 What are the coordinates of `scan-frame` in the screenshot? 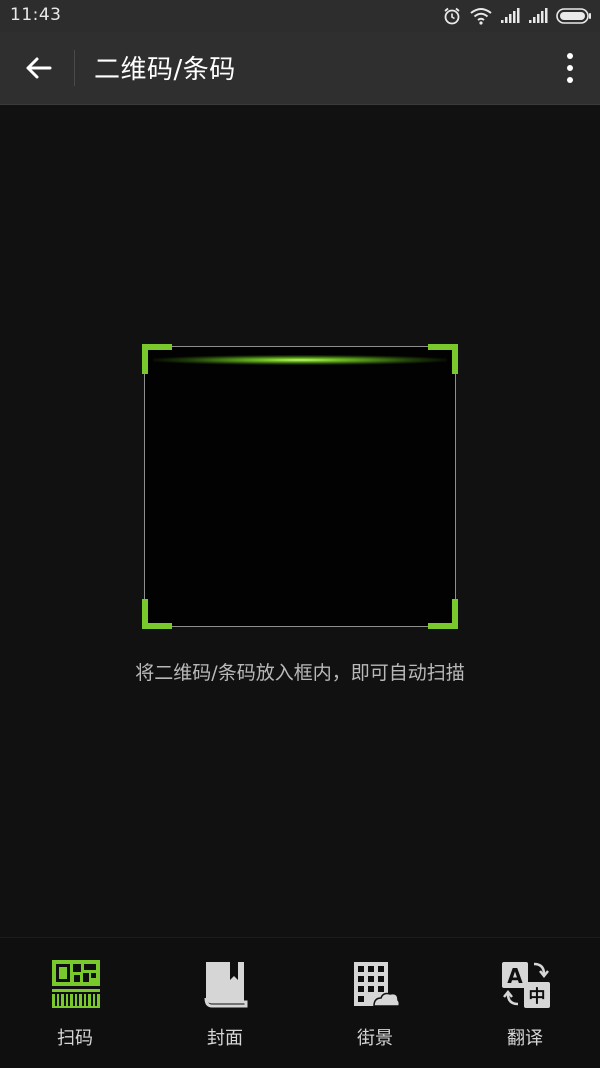 It's located at (300, 486).